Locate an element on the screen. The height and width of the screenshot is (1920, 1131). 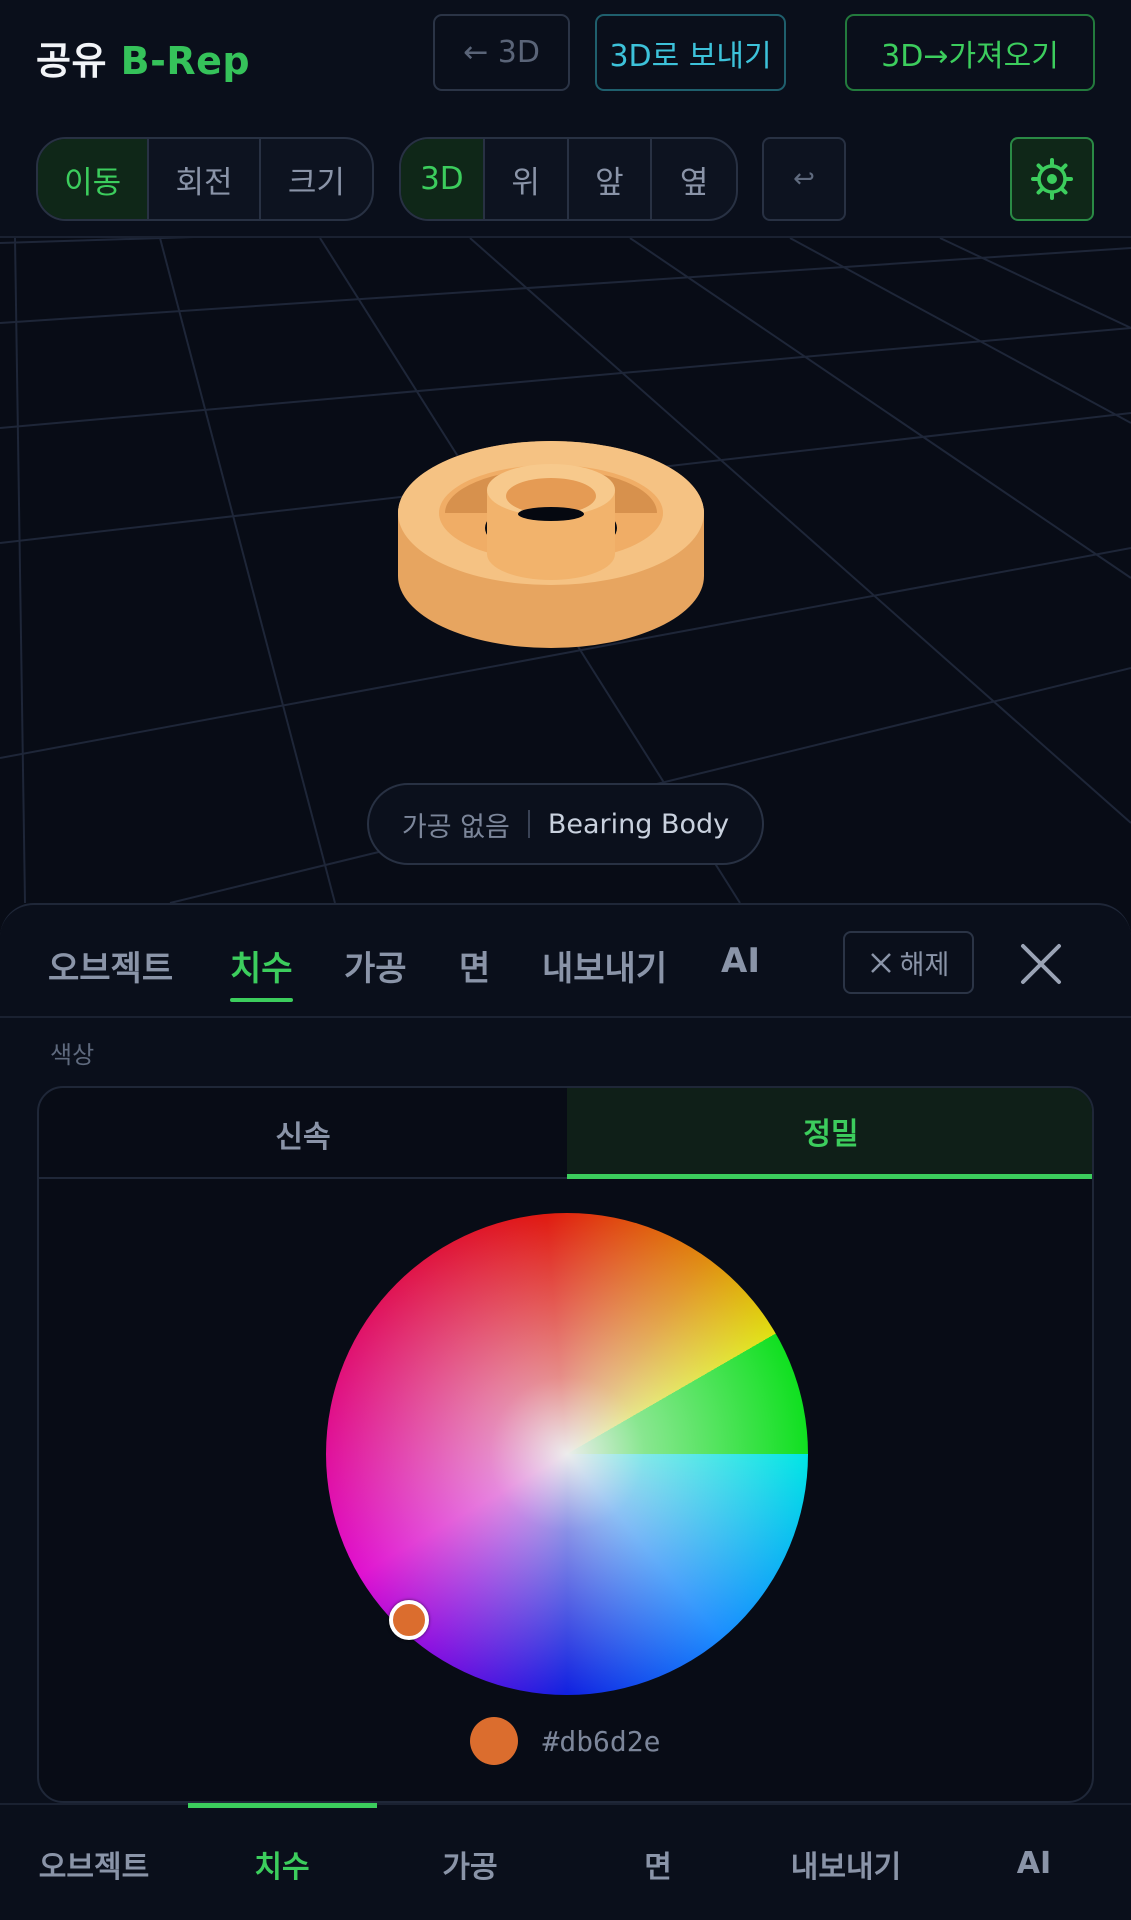
tab-face: 면 is located at coordinates (474, 965).